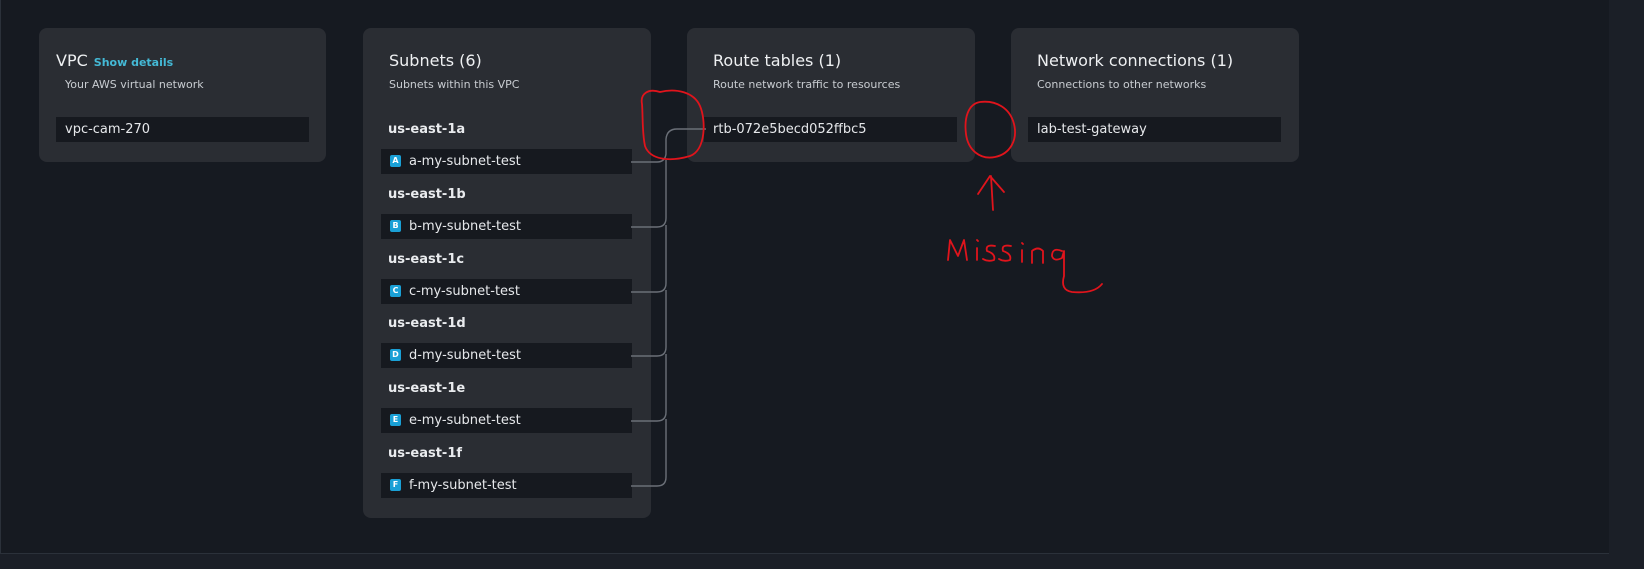  I want to click on subnet-icon: E, so click(395, 419).